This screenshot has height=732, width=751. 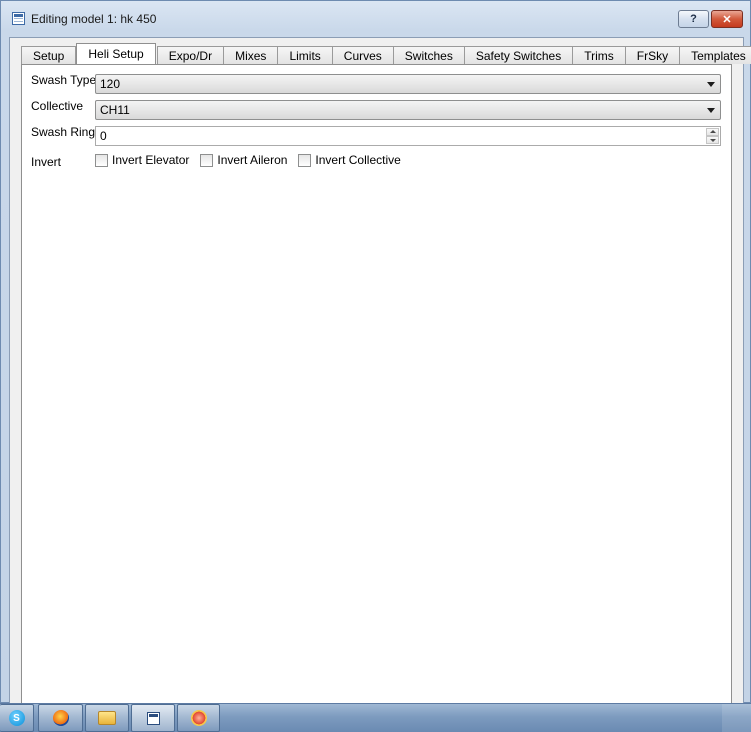 I want to click on spin-up-icon, so click(x=712, y=132).